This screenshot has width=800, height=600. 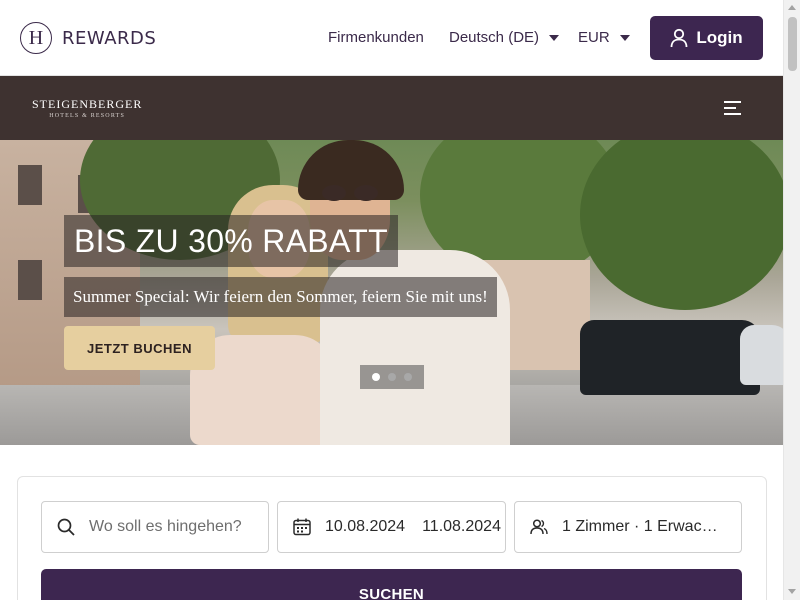 What do you see at coordinates (391, 584) in the screenshot?
I see `search-button: SUCHEN` at bounding box center [391, 584].